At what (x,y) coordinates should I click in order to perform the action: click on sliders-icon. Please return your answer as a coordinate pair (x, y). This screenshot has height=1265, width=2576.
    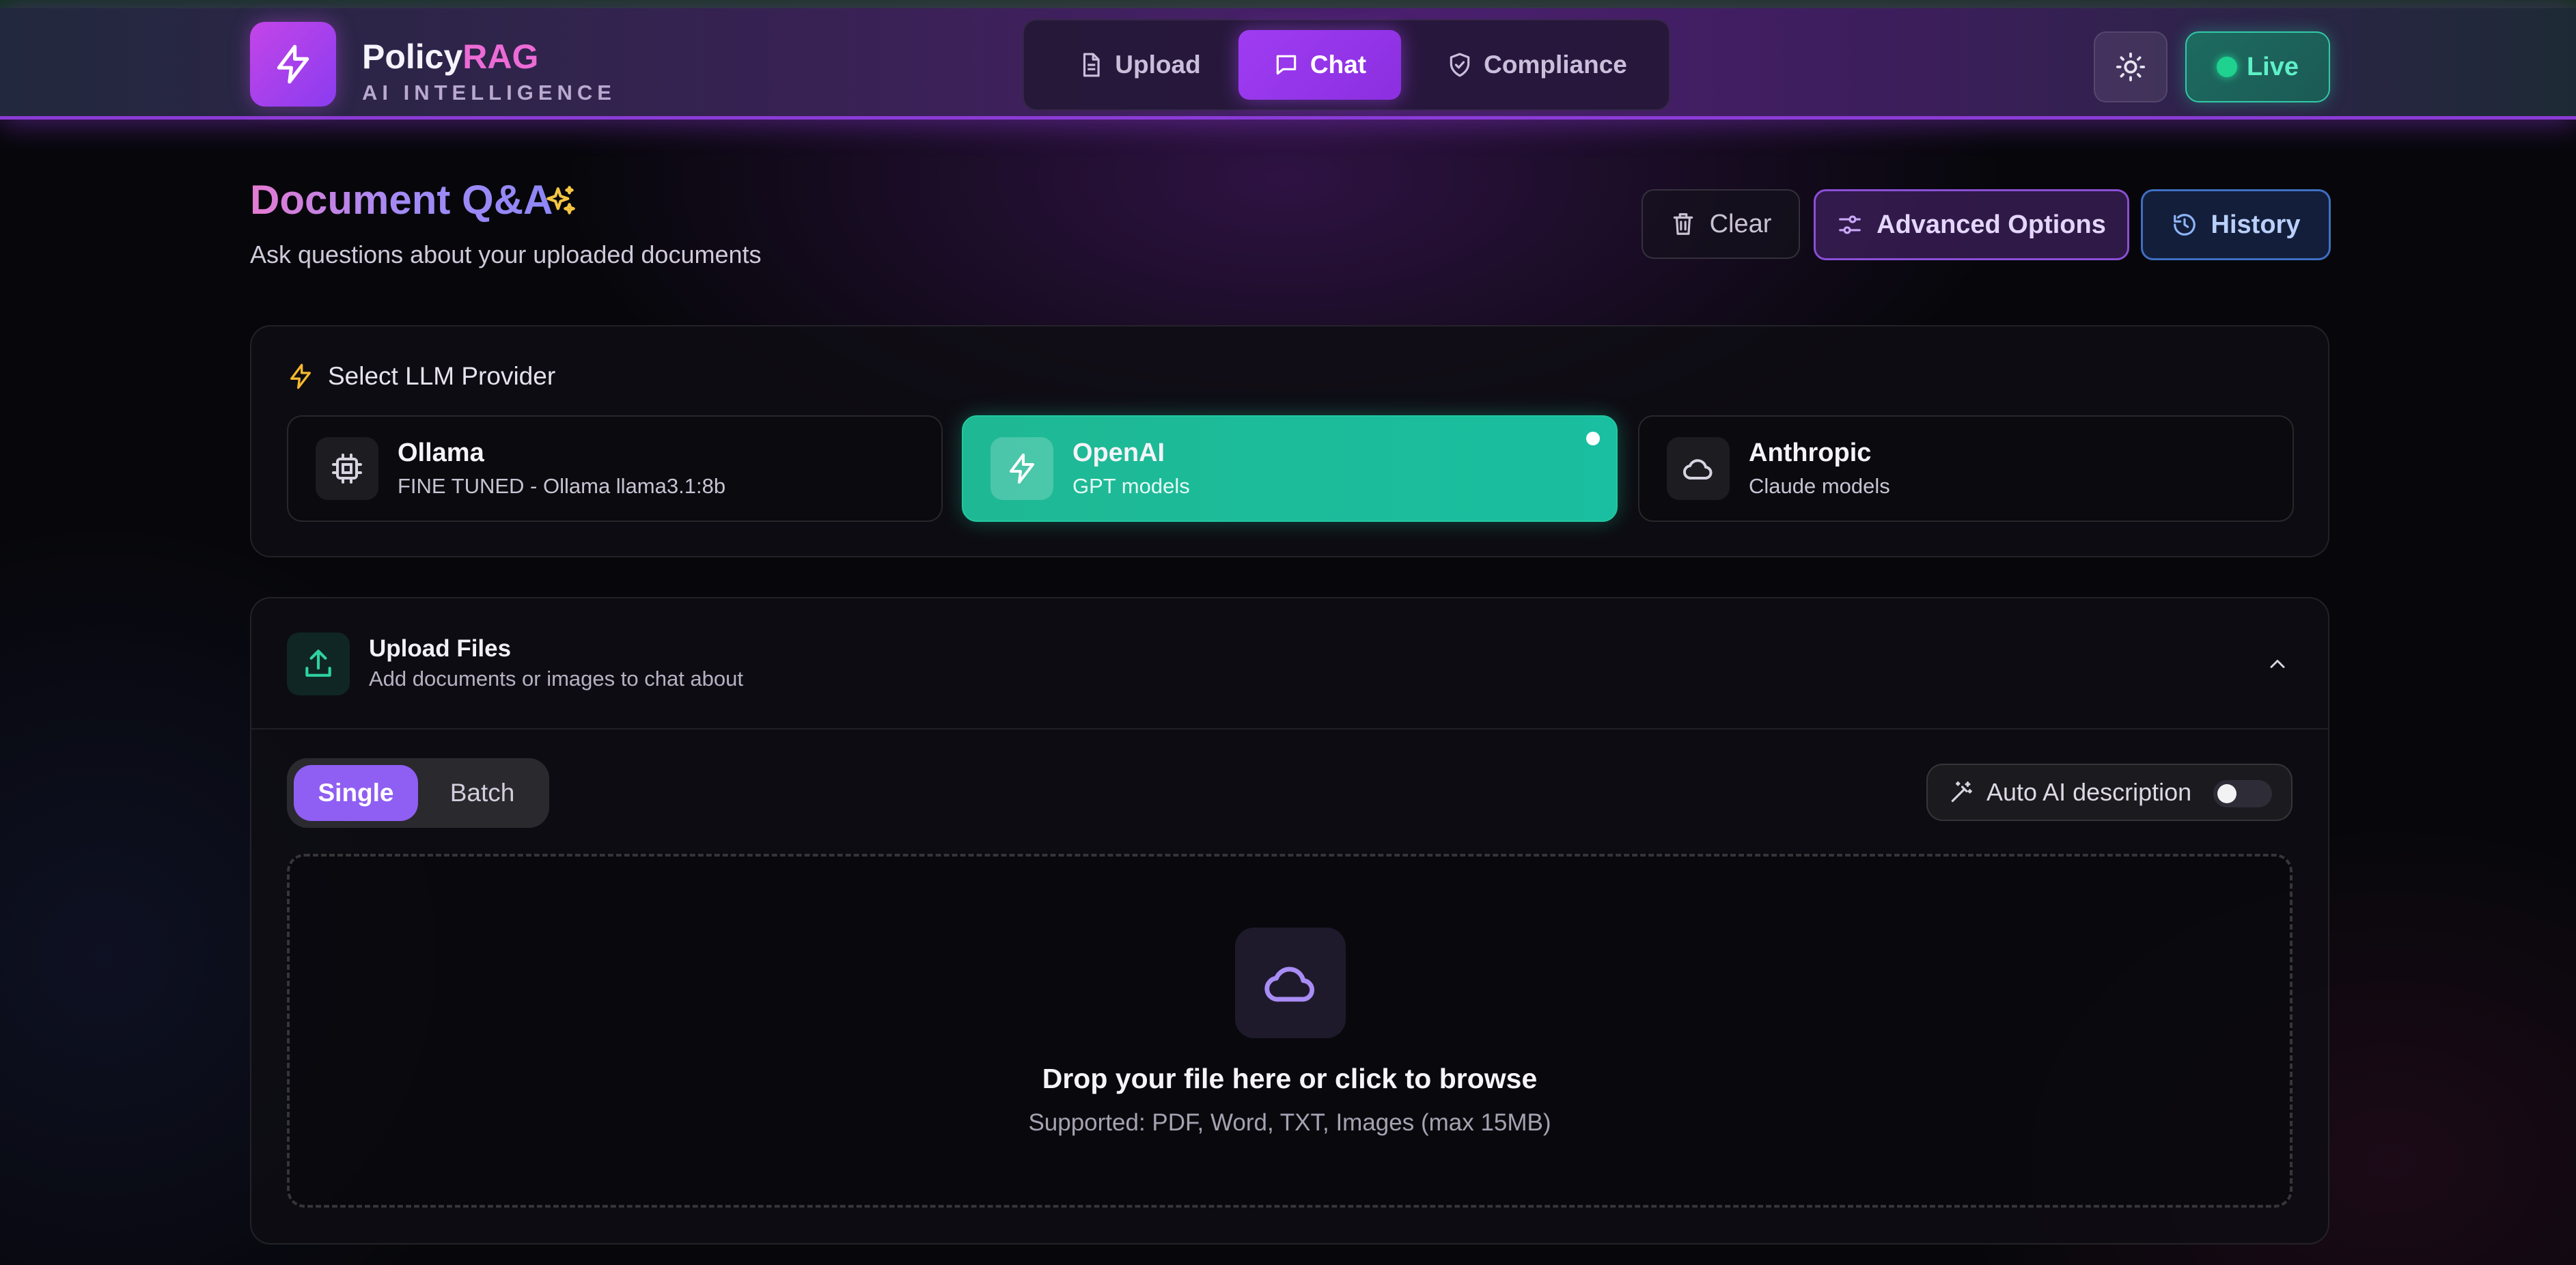
    Looking at the image, I should click on (1850, 225).